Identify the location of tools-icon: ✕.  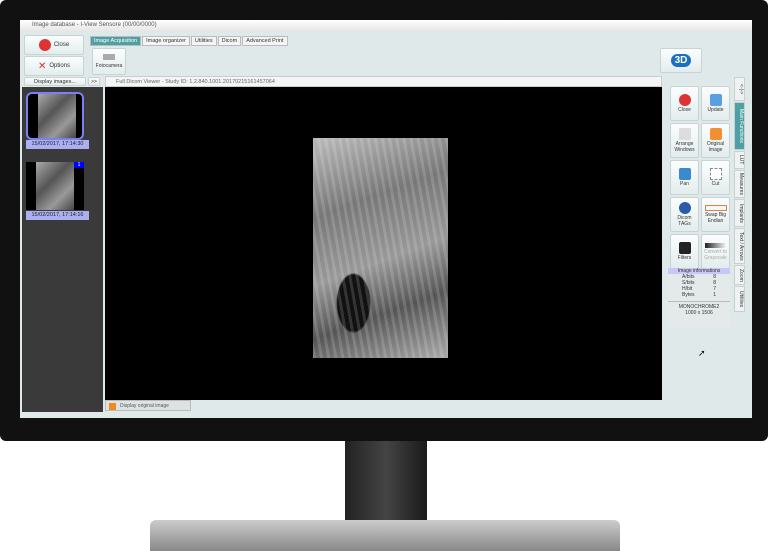
(42, 66).